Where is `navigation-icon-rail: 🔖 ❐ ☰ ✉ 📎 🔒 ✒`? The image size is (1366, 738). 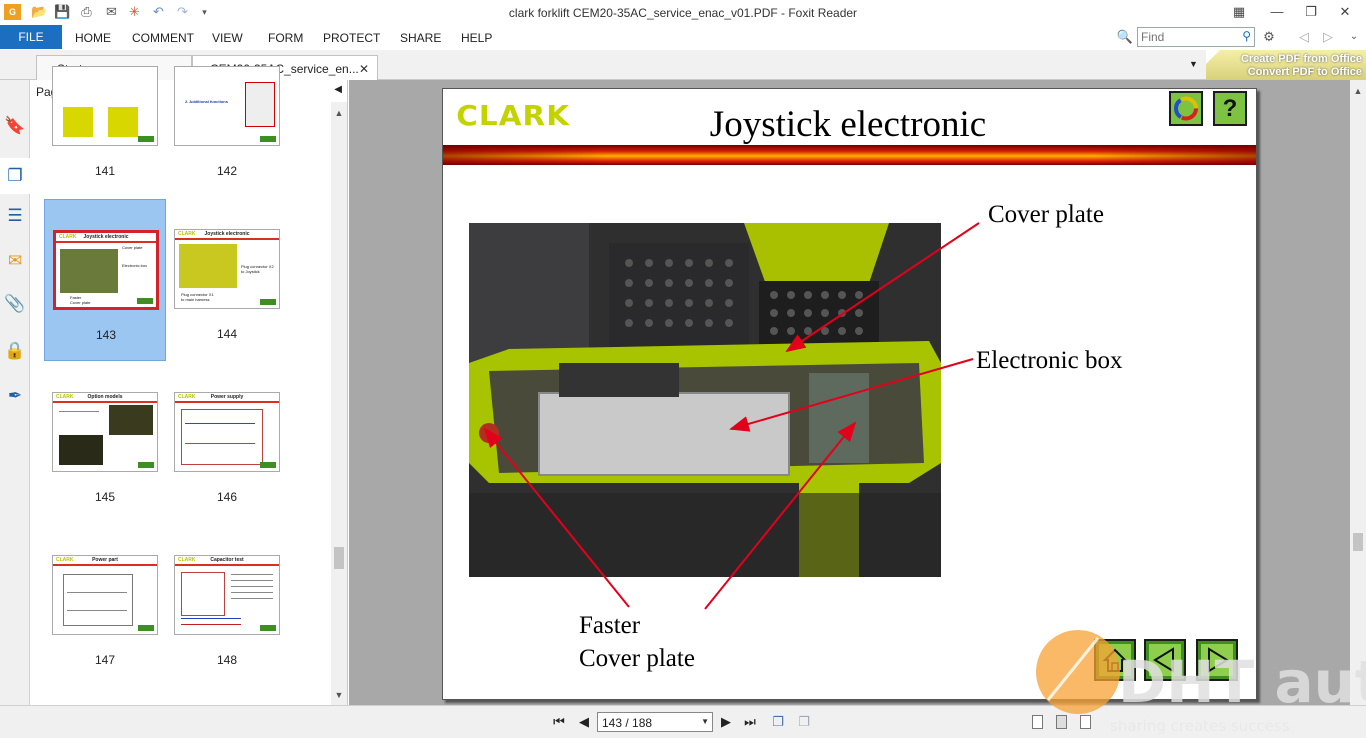
navigation-icon-rail: 🔖 ❐ ☰ ✉ 📎 🔒 ✒ is located at coordinates (15, 392).